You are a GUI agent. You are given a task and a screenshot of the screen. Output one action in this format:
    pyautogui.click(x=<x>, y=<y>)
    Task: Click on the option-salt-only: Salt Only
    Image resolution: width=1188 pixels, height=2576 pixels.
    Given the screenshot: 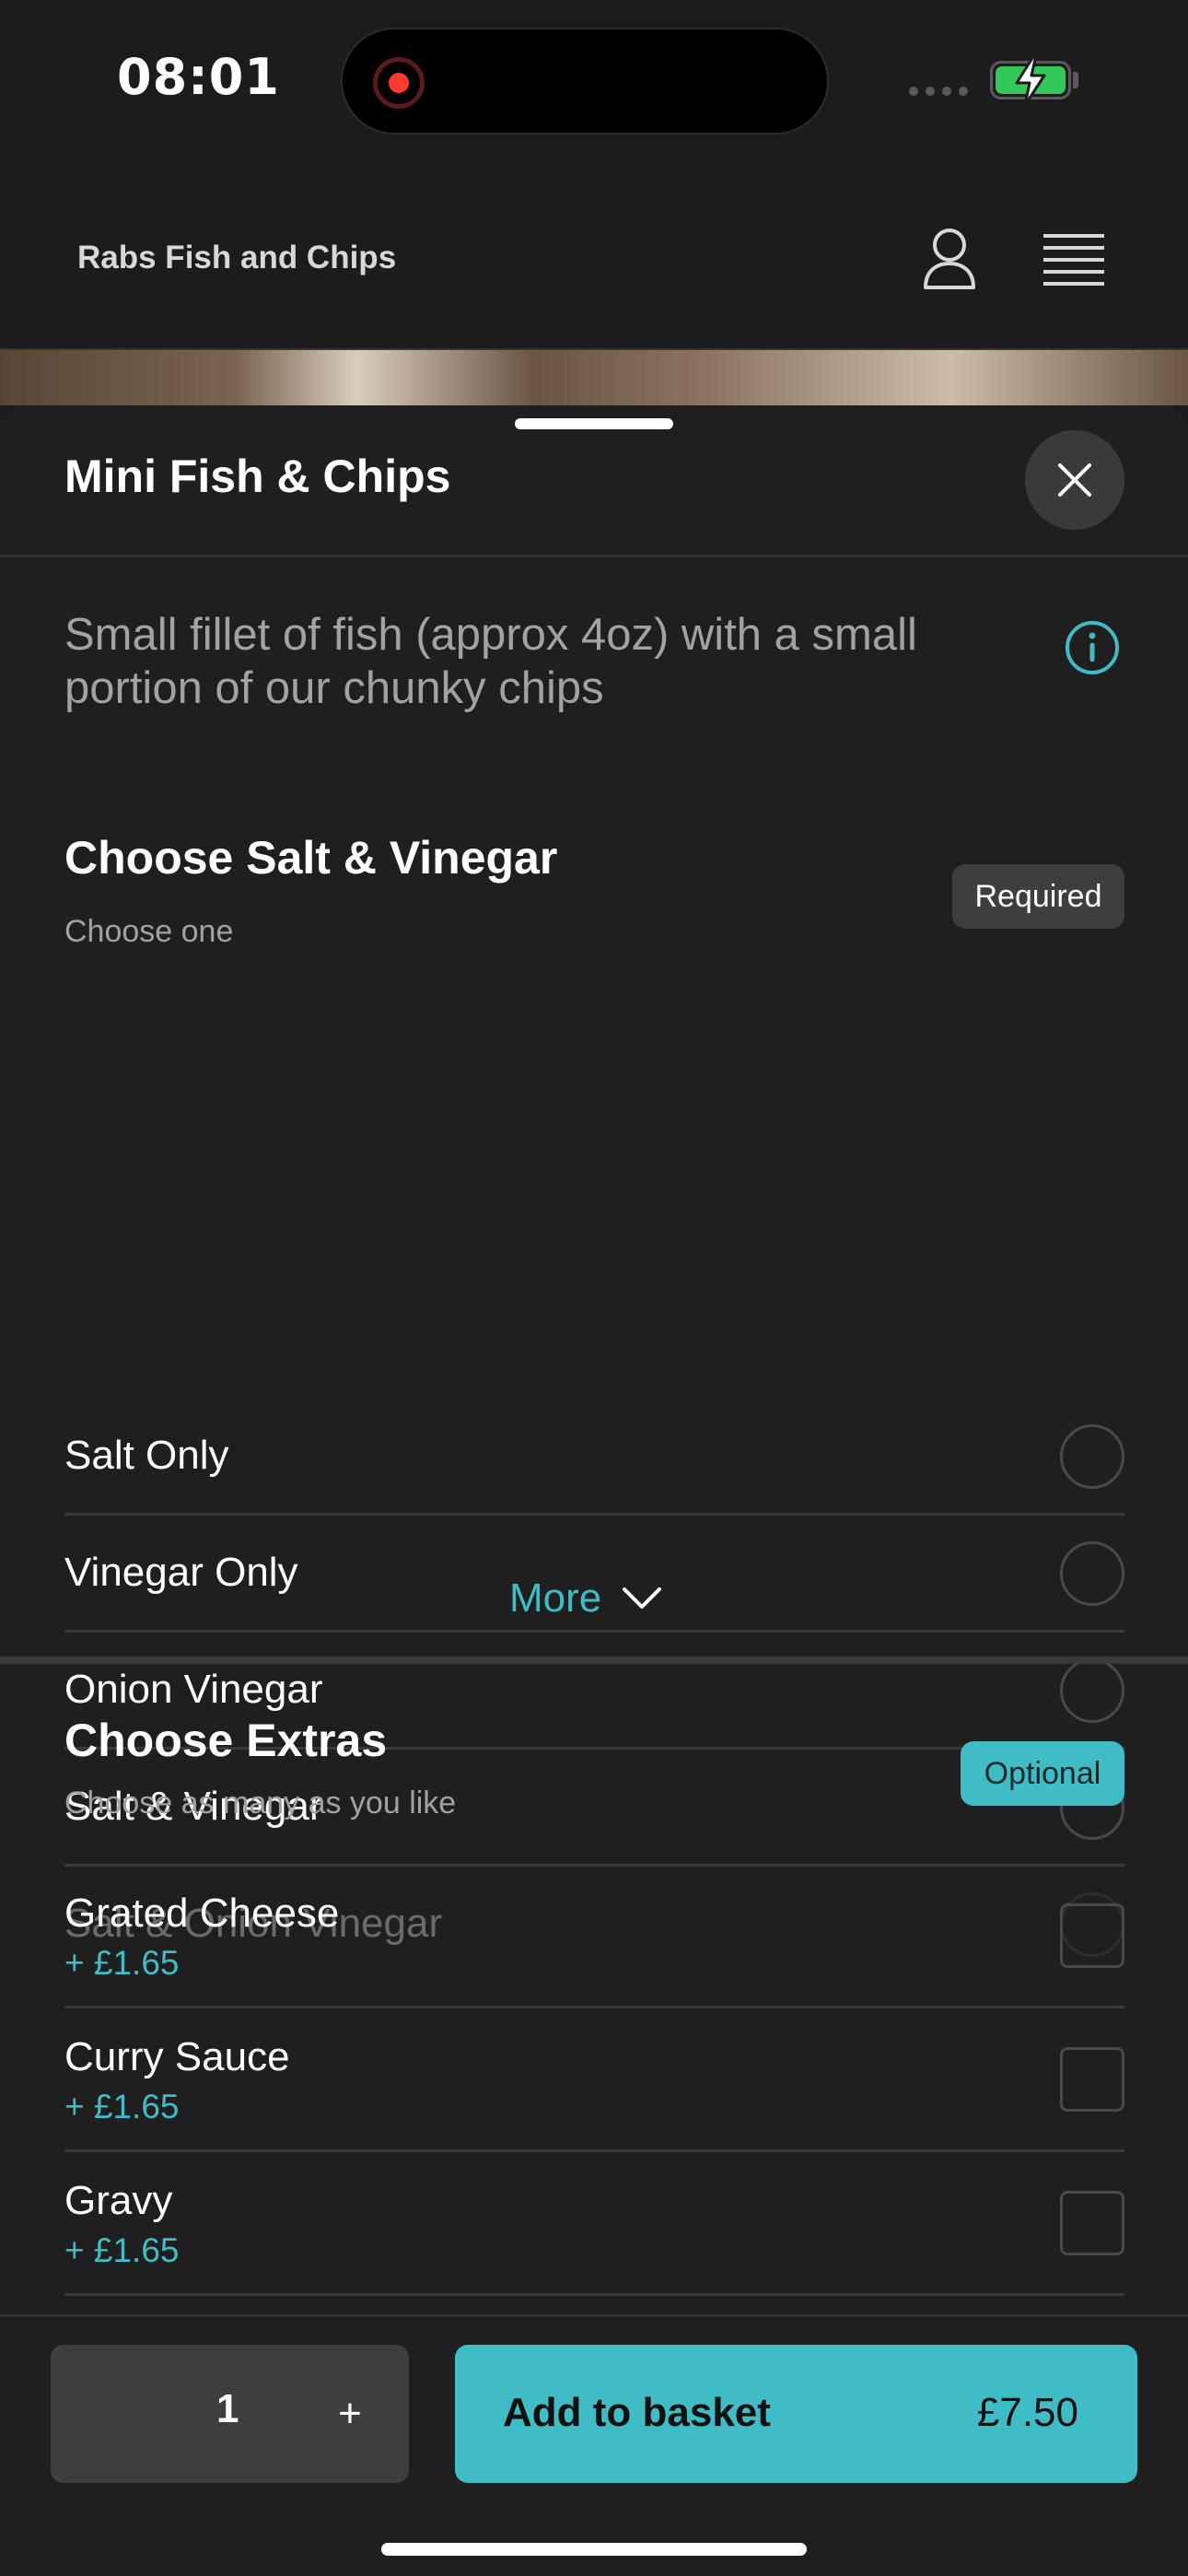 What is the action you would take?
    pyautogui.click(x=594, y=1457)
    